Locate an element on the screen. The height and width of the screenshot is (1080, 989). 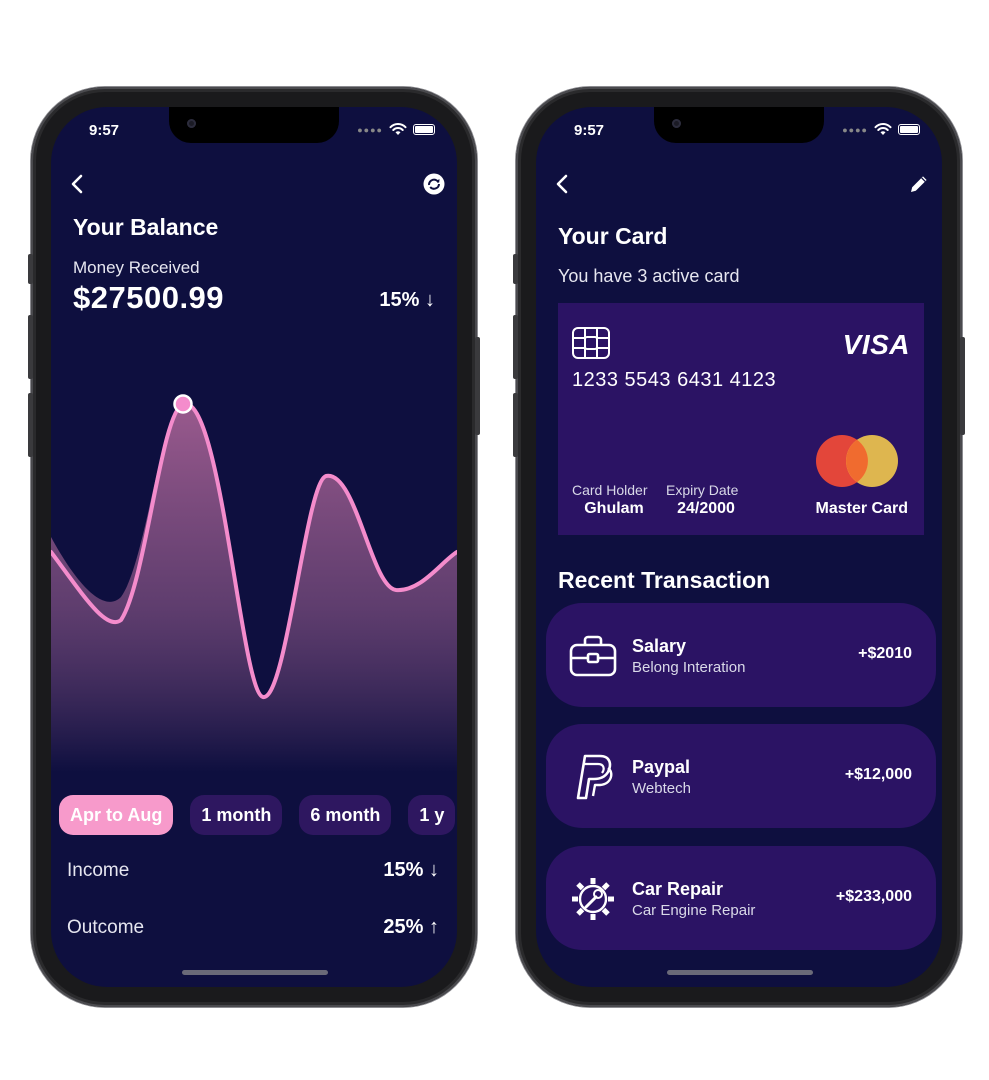
transaction-item-paypal: Paypal Webtech +$12,000 is located at coordinates (741, 776).